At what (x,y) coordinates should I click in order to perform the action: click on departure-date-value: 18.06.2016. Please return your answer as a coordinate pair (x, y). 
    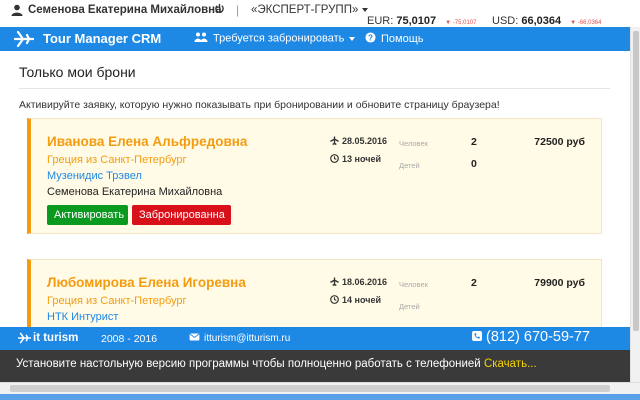
    Looking at the image, I should click on (365, 282).